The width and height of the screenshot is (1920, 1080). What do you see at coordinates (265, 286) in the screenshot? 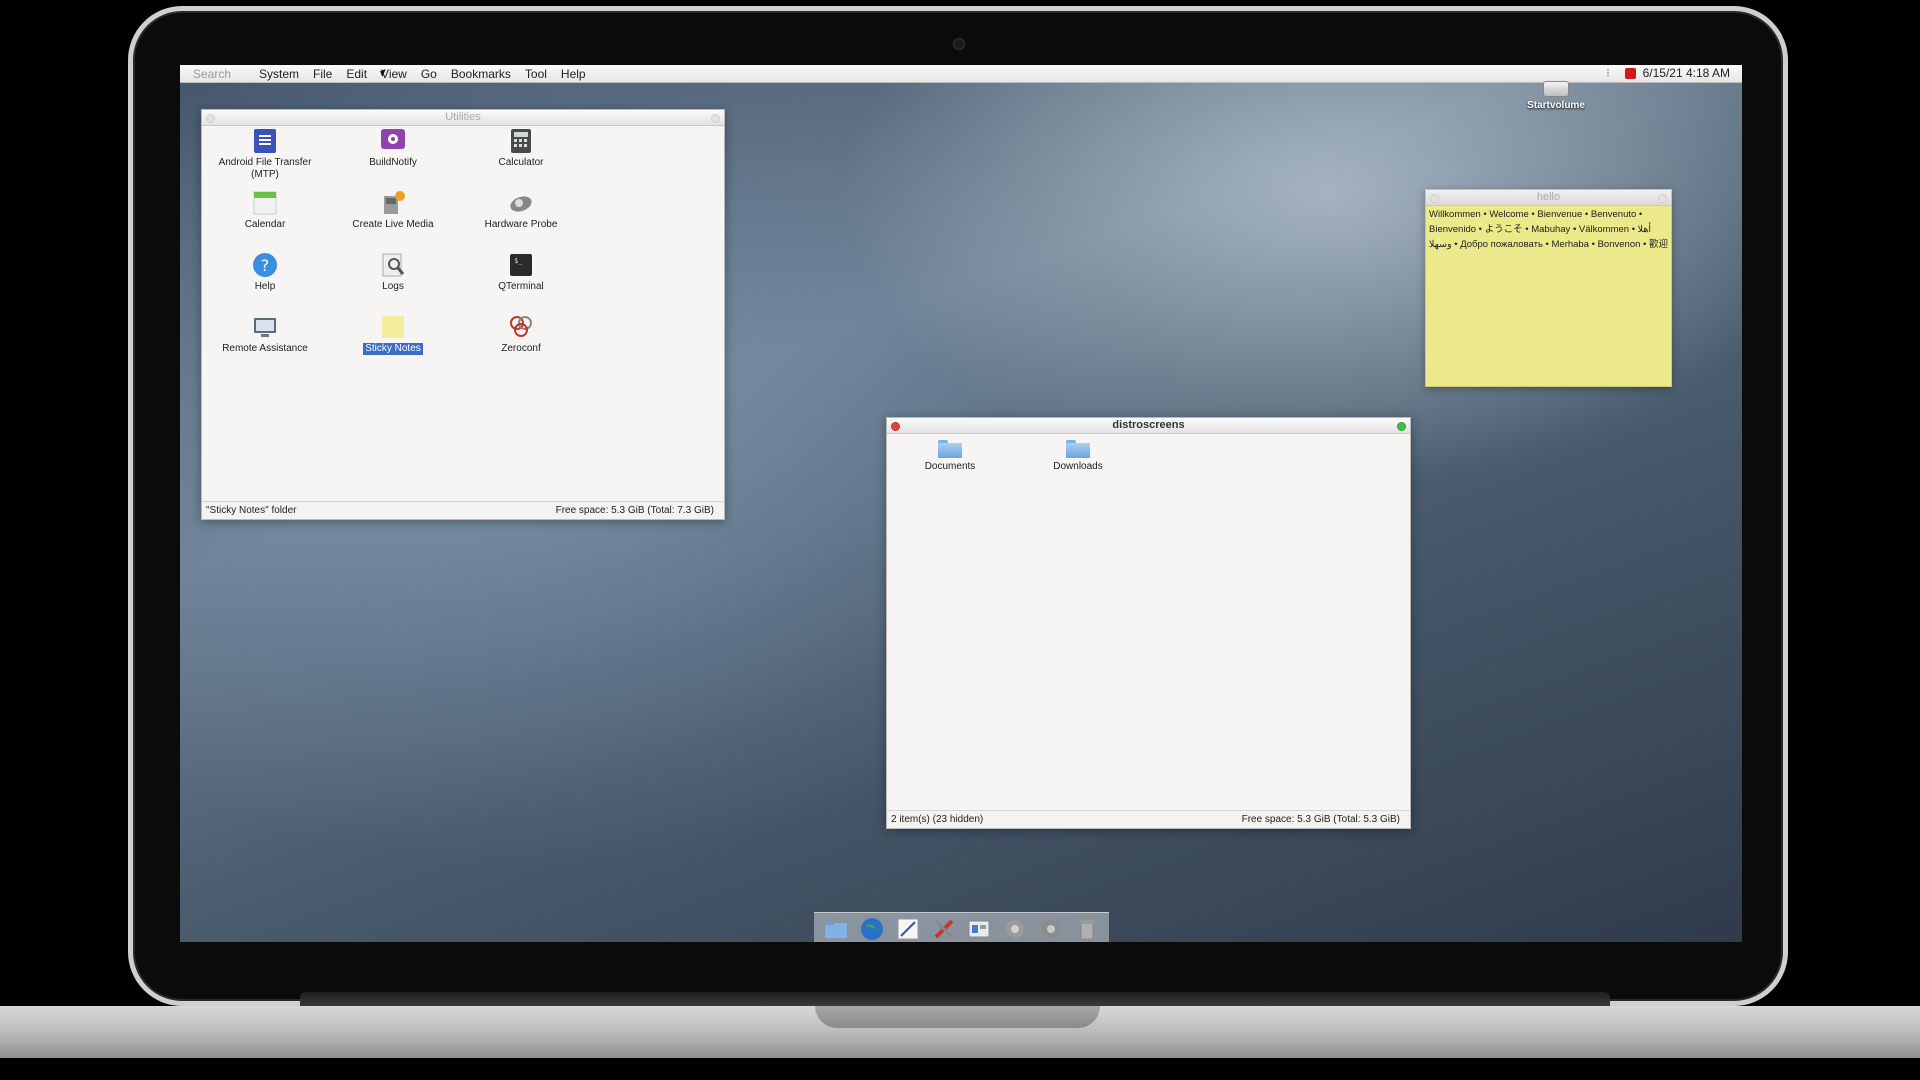
I see `app-label: Help` at bounding box center [265, 286].